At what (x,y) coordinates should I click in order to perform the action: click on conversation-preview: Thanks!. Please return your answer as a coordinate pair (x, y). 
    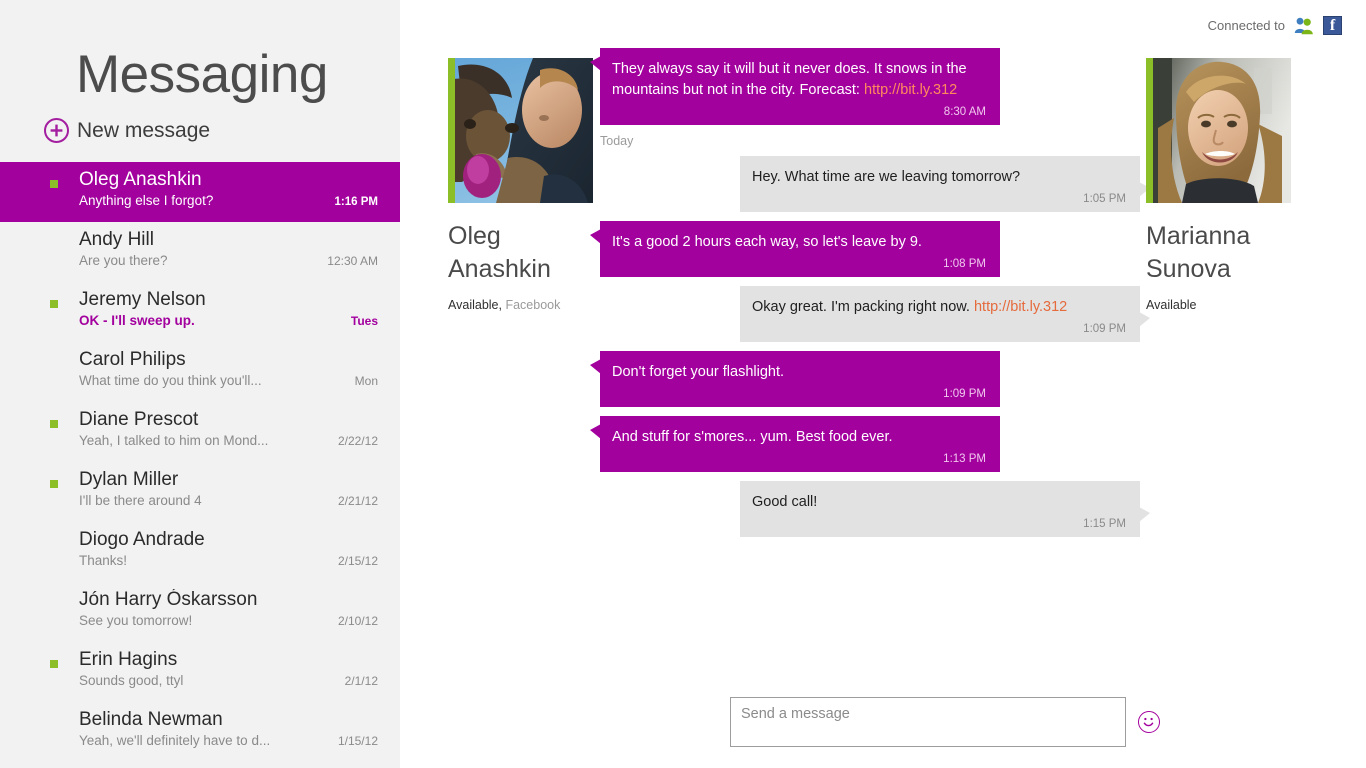
    Looking at the image, I should click on (103, 560).